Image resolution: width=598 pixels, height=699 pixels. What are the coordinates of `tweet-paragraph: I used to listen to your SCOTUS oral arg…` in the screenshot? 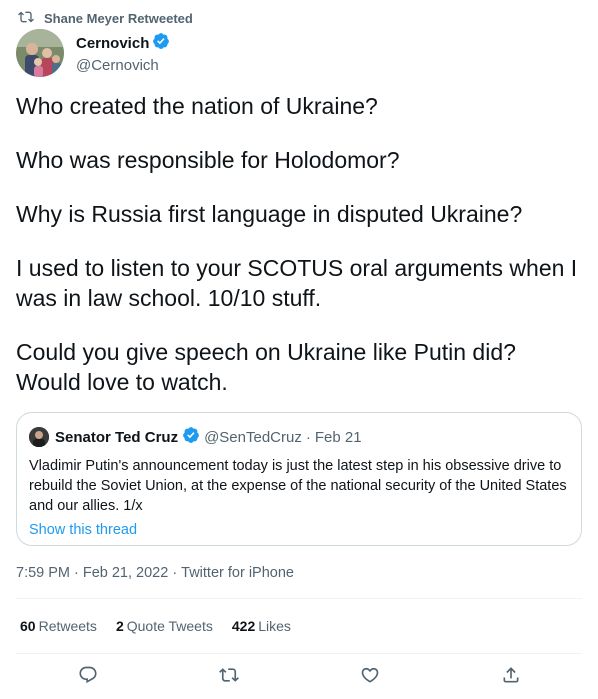 It's located at (297, 283).